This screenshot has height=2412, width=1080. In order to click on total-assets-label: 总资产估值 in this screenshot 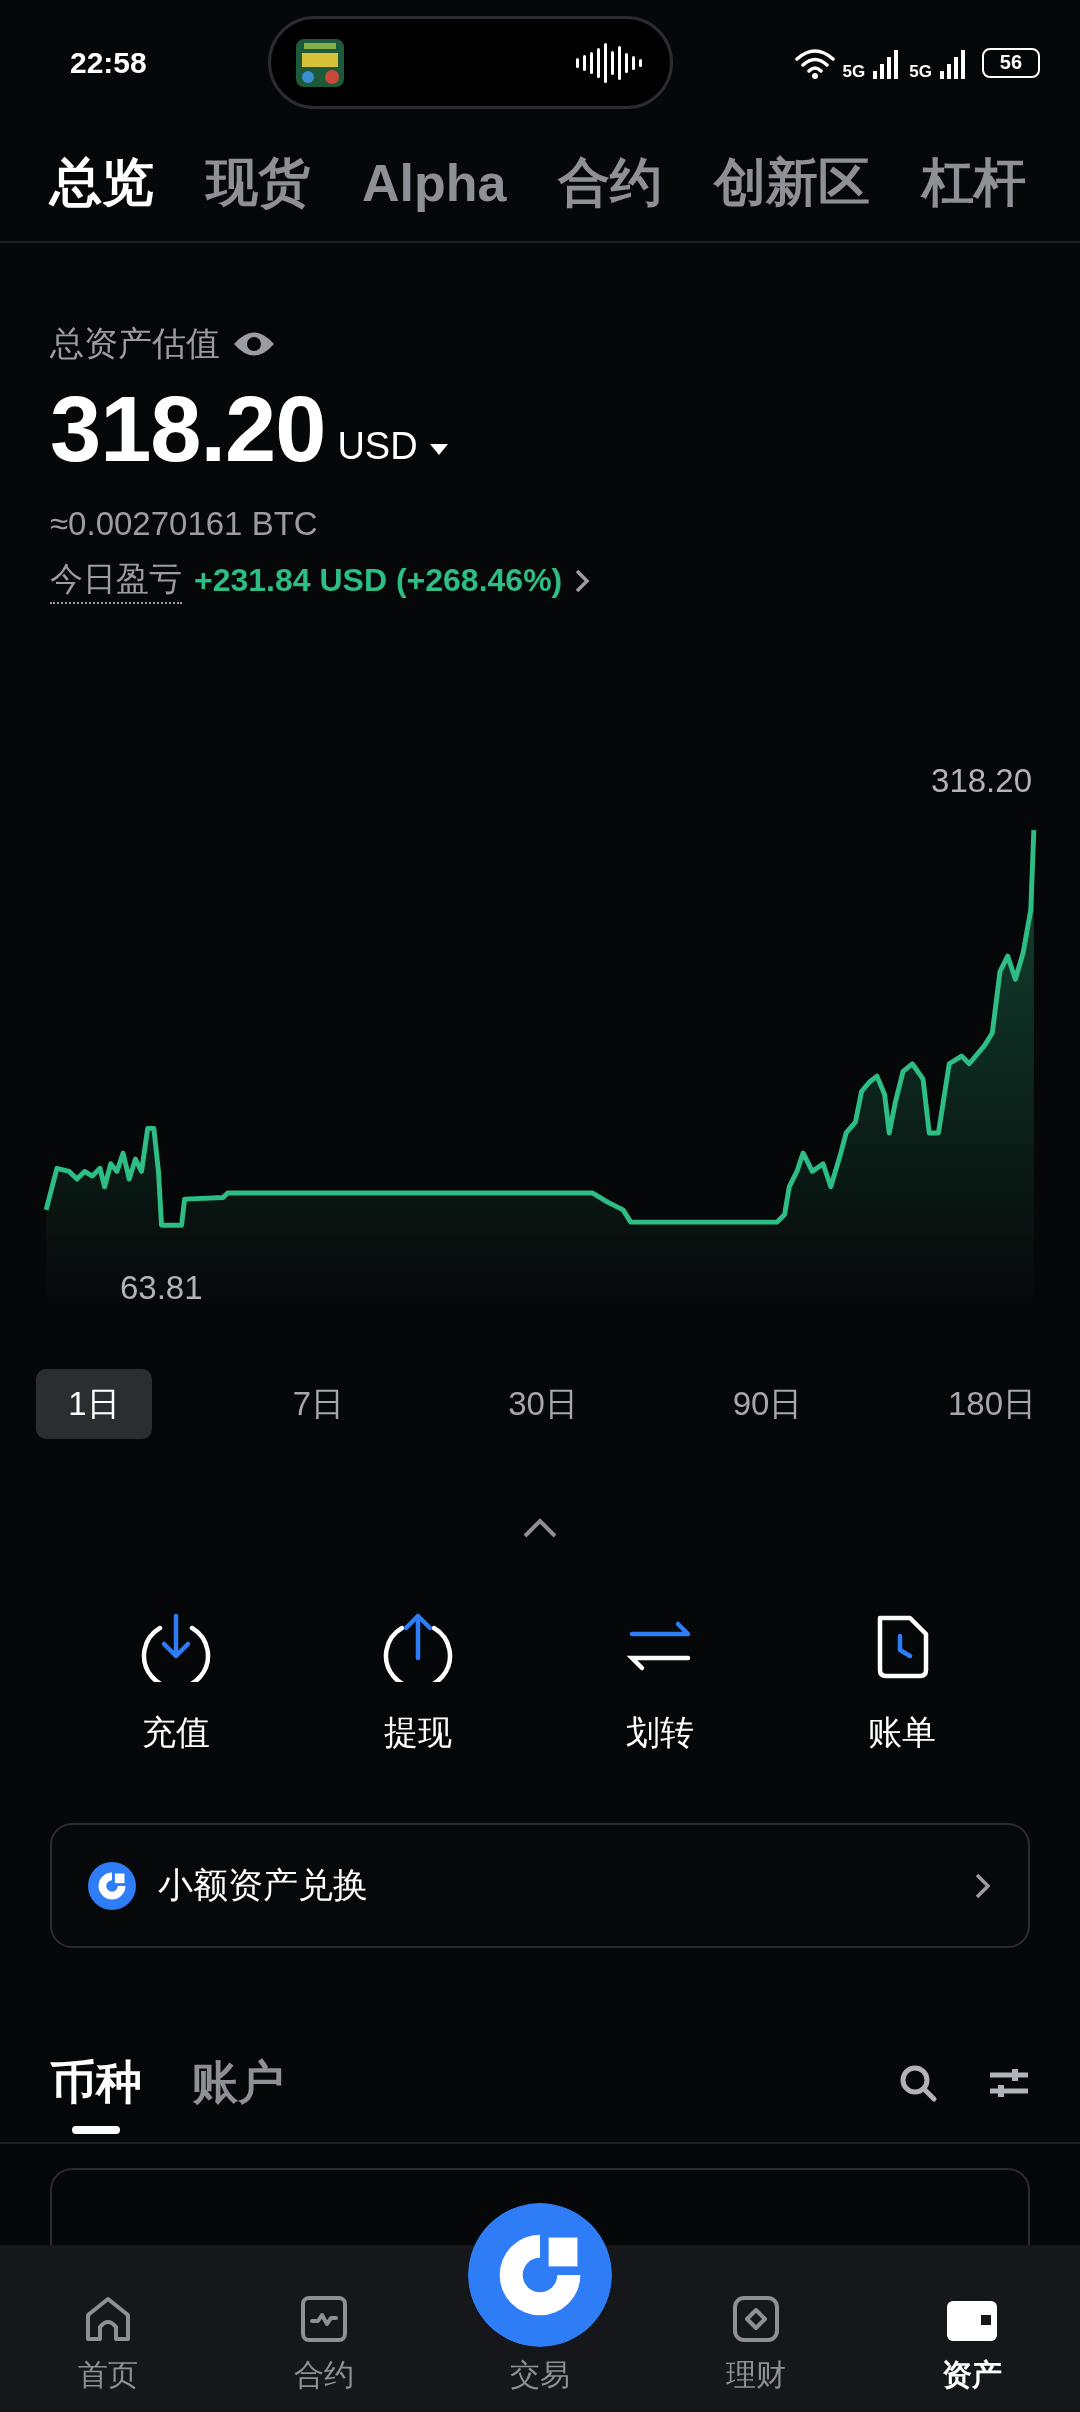, I will do `click(135, 343)`.